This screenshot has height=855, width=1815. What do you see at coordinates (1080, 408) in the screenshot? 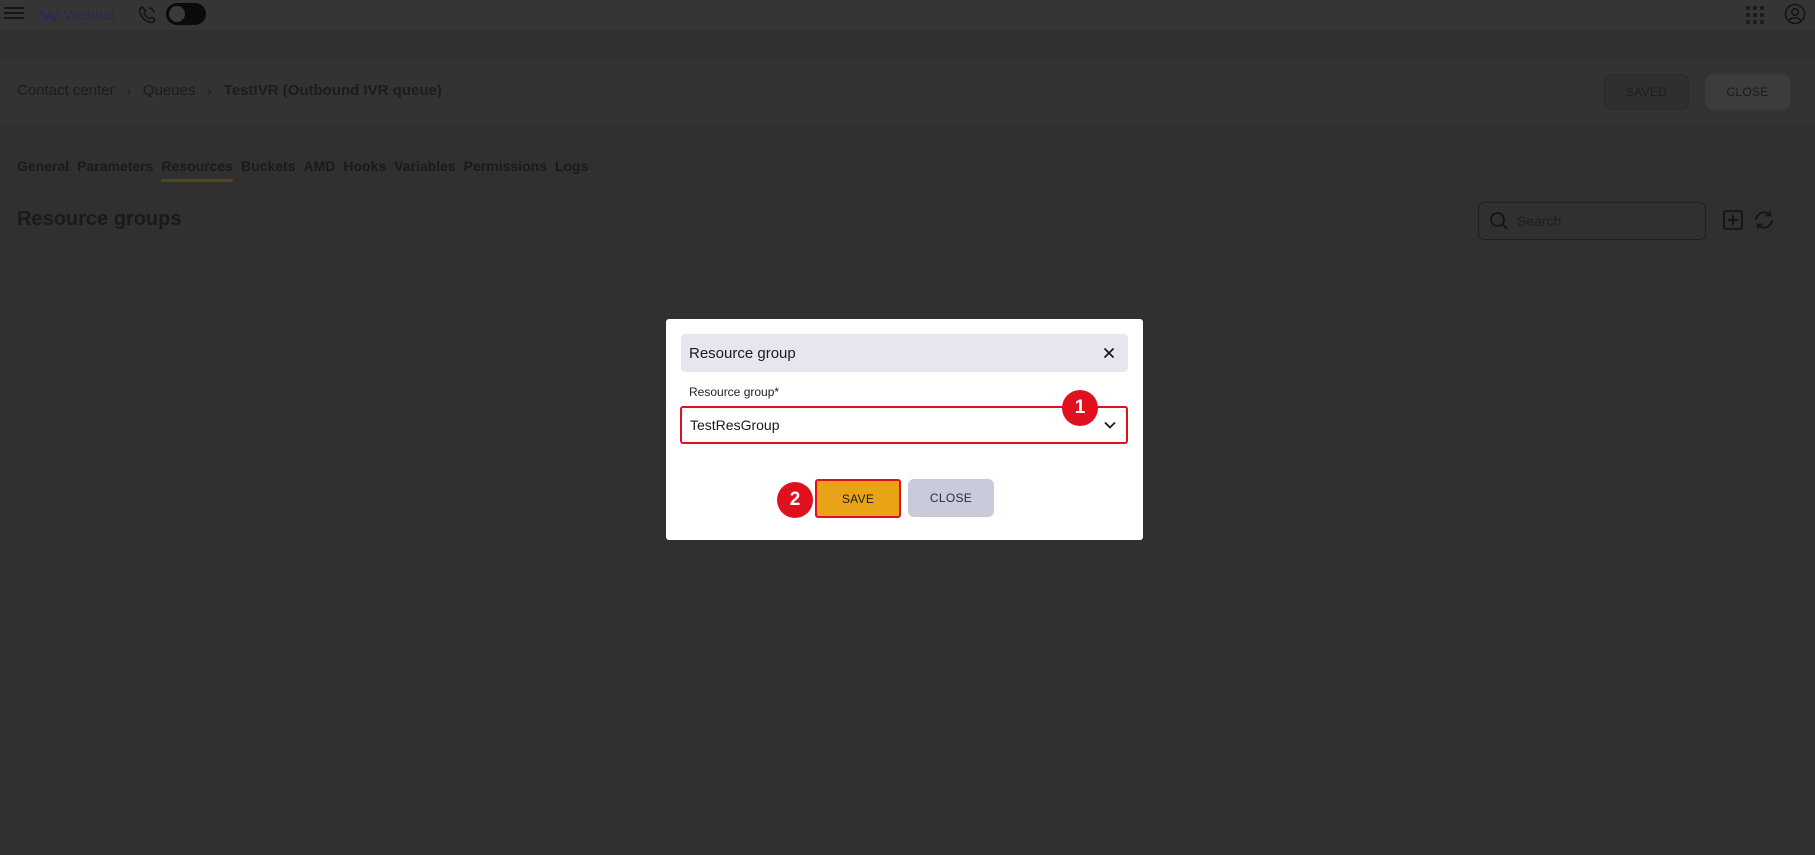
I see `step-marker-1: 1` at bounding box center [1080, 408].